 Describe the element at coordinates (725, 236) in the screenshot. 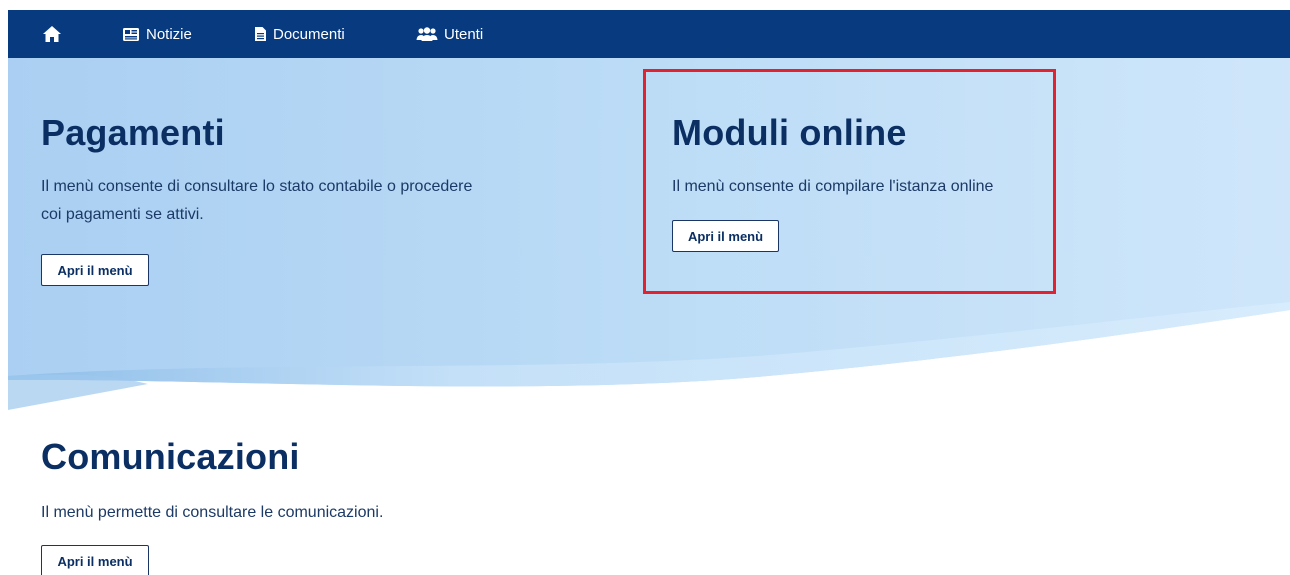

I see `moduli-open-menu-button: Apri il menù` at that location.